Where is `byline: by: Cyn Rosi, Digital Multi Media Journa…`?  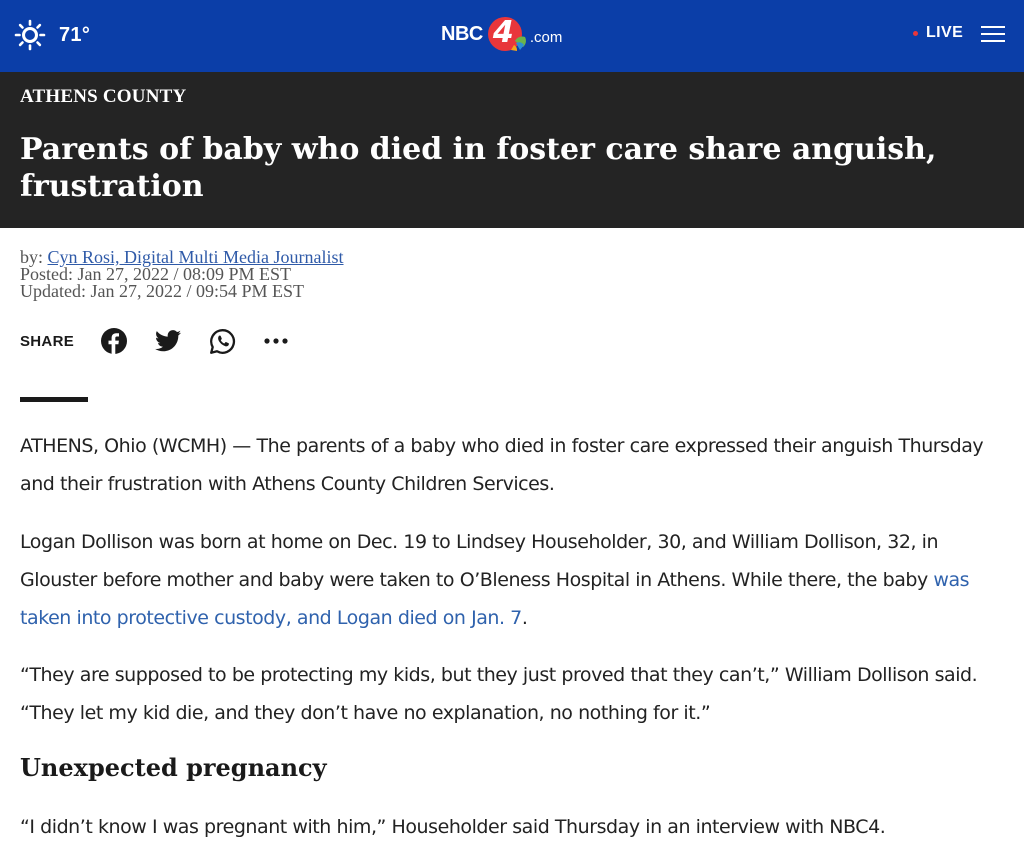
byline: by: Cyn Rosi, Digital Multi Media Journa… is located at coordinates (182, 274).